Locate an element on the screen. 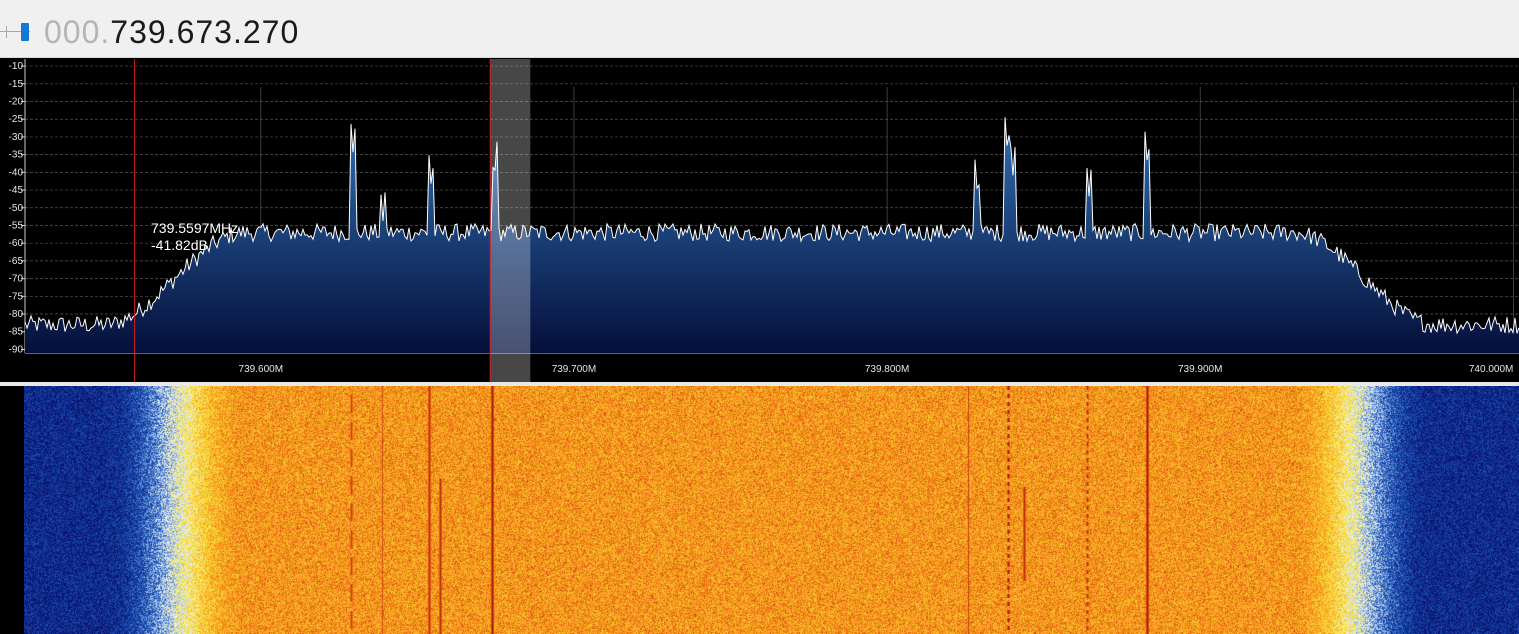 The image size is (1519, 634). db-tick-label: -20 is located at coordinates (16, 102).